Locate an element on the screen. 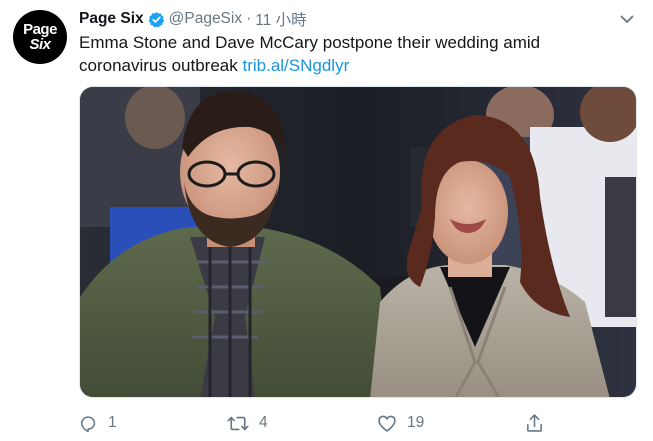 Image resolution: width=653 pixels, height=441 pixels. reply-button: 1 is located at coordinates (98, 423).